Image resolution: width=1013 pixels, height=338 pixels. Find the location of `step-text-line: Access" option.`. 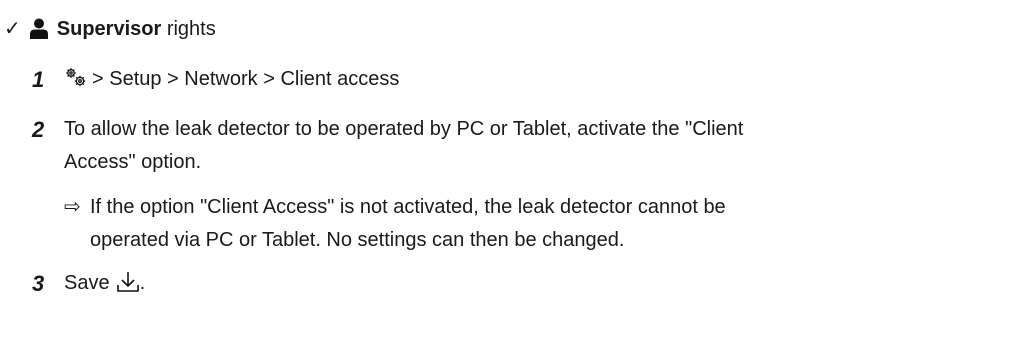

step-text-line: Access" option. is located at coordinates (133, 162).